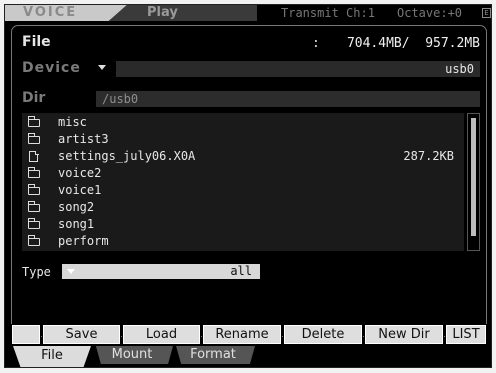 The height and width of the screenshot is (373, 496). I want to click on list-item-size: 287.2KB, so click(428, 156).